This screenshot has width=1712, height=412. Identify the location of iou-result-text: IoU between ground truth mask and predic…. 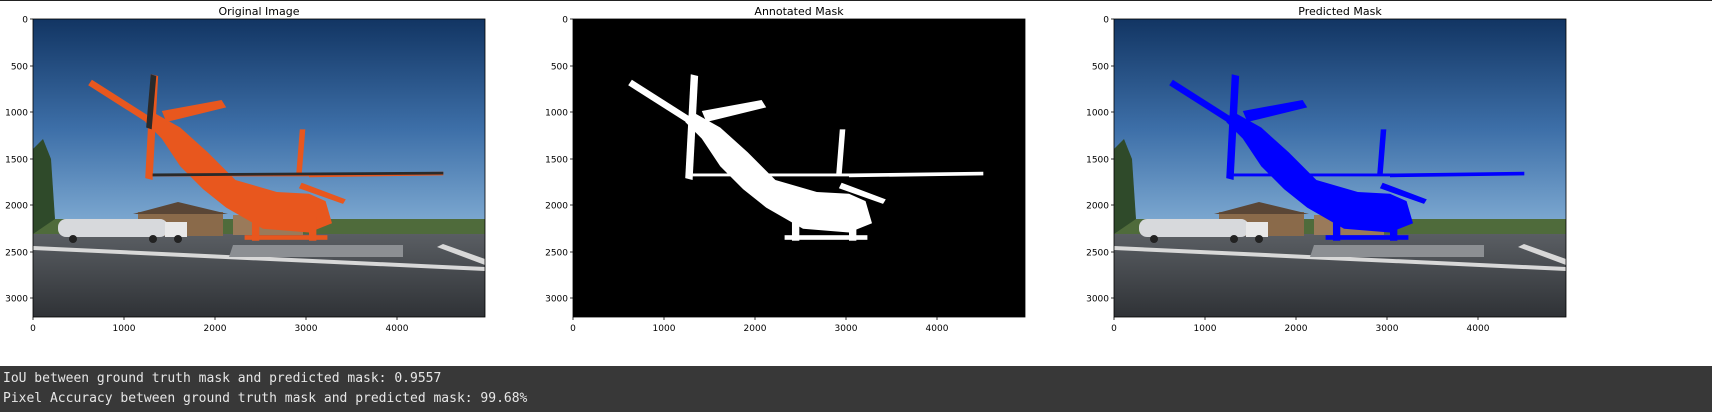
(222, 378).